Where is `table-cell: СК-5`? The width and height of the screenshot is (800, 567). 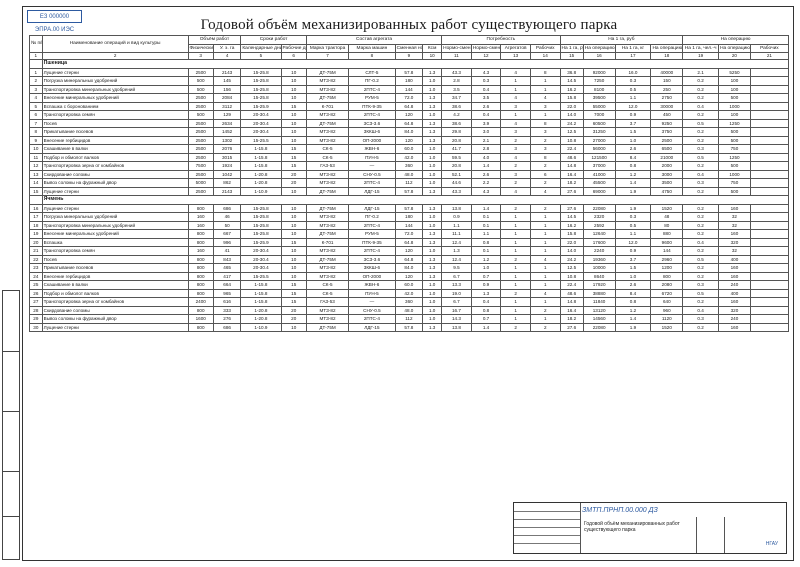 table-cell: СК-5 is located at coordinates (327, 157).